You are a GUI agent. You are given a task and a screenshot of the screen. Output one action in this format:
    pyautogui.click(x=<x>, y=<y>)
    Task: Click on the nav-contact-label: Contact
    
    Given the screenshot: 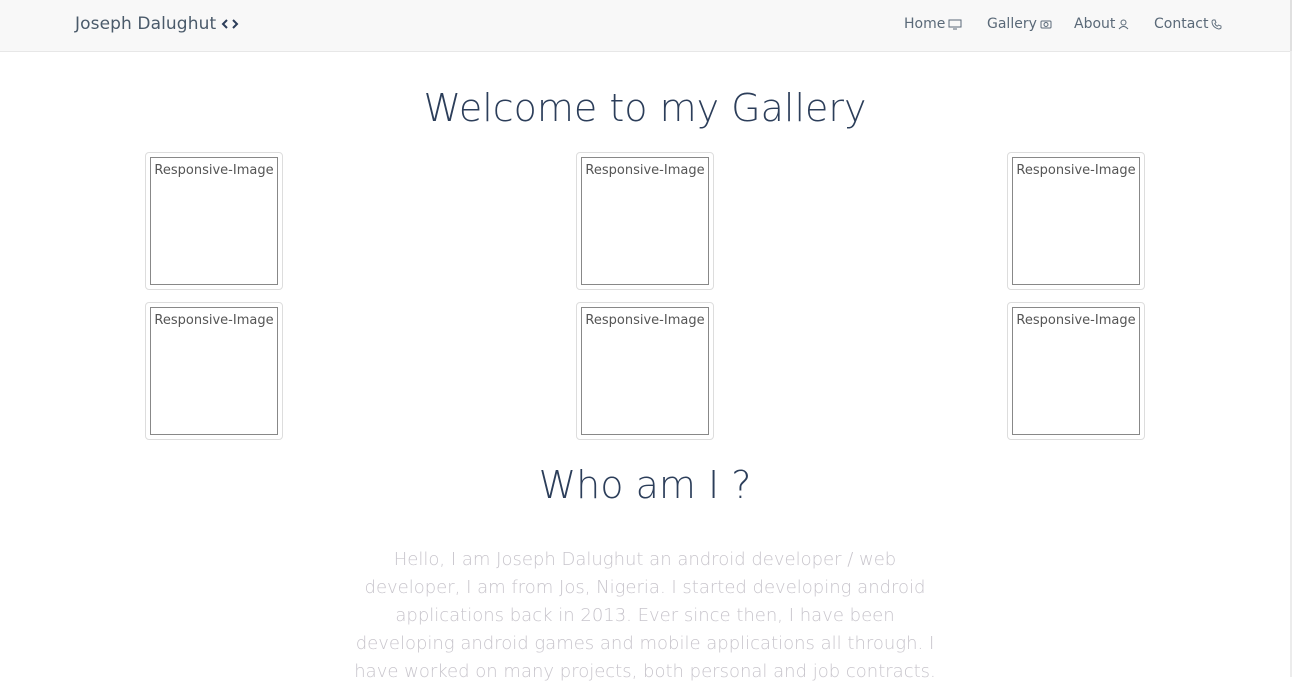 What is the action you would take?
    pyautogui.click(x=1181, y=24)
    